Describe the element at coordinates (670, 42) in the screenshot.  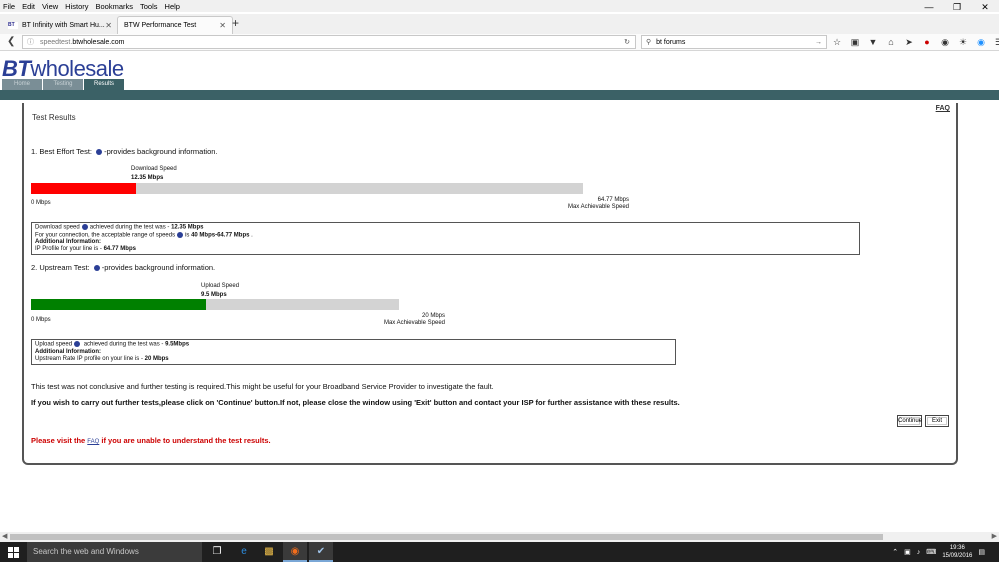
I see `search-input: bt forums` at that location.